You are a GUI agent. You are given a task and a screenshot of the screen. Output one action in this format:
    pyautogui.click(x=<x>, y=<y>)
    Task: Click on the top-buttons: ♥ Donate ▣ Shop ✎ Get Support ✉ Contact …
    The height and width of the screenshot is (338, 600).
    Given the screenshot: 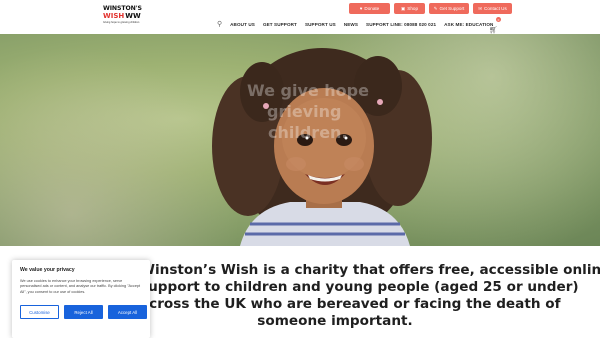 What is the action you would take?
    pyautogui.click(x=430, y=8)
    